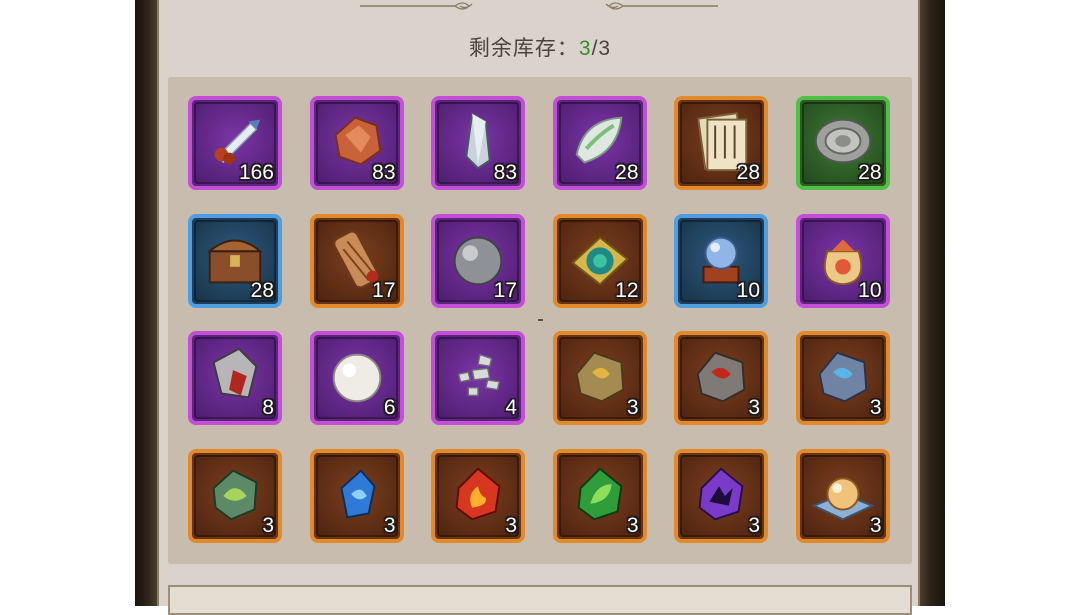 This screenshot has height=615, width=1080. I want to click on stock-total: 3, so click(605, 48).